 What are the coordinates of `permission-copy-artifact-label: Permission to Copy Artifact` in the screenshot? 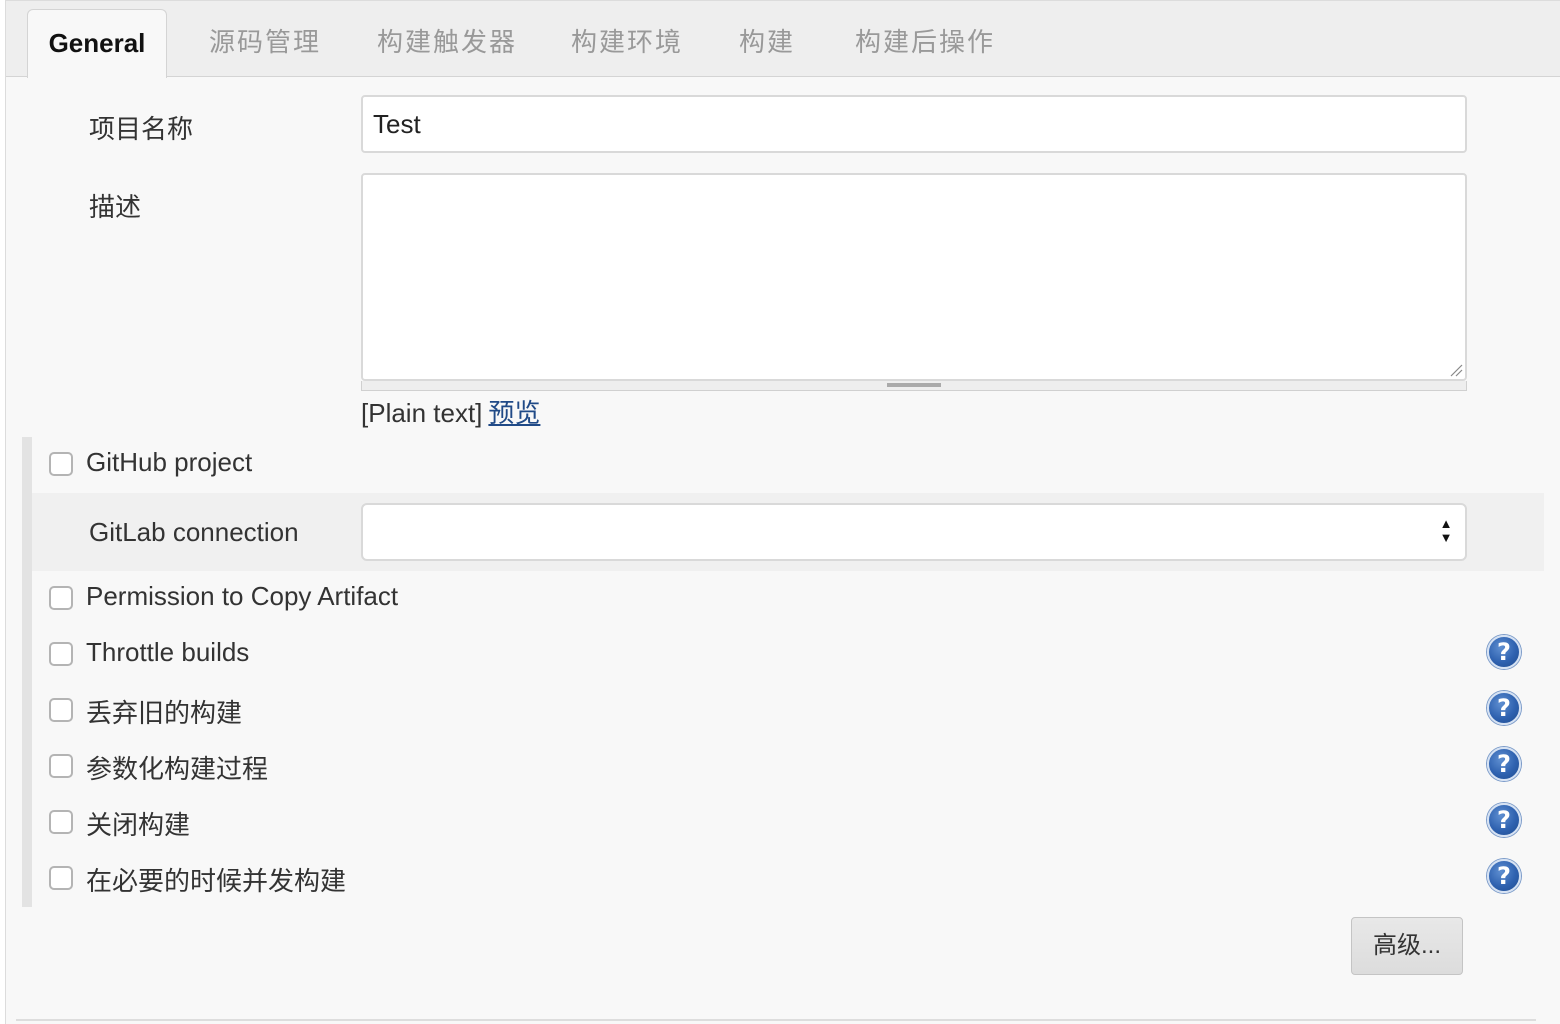 It's located at (242, 596).